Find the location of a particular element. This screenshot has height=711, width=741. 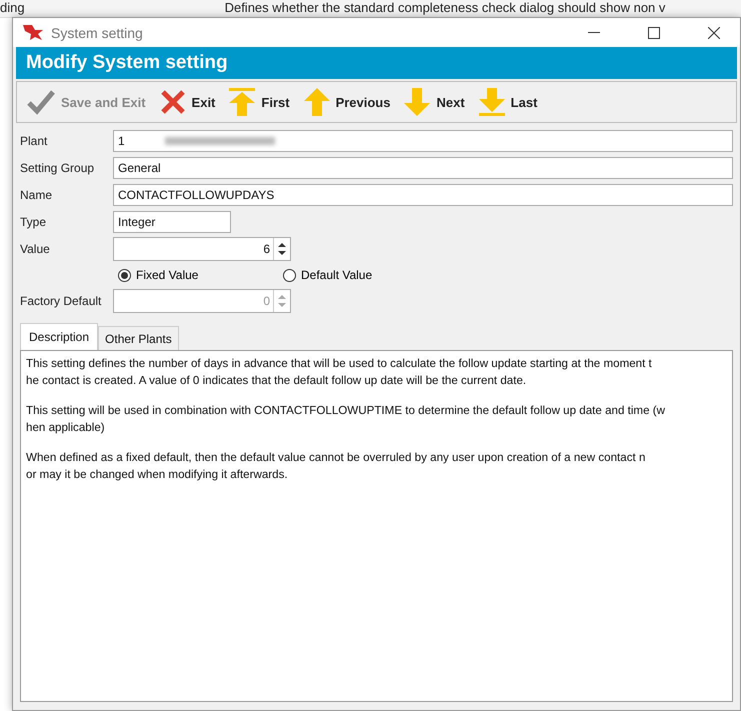

dialog-header: Modify System setting is located at coordinates (376, 63).